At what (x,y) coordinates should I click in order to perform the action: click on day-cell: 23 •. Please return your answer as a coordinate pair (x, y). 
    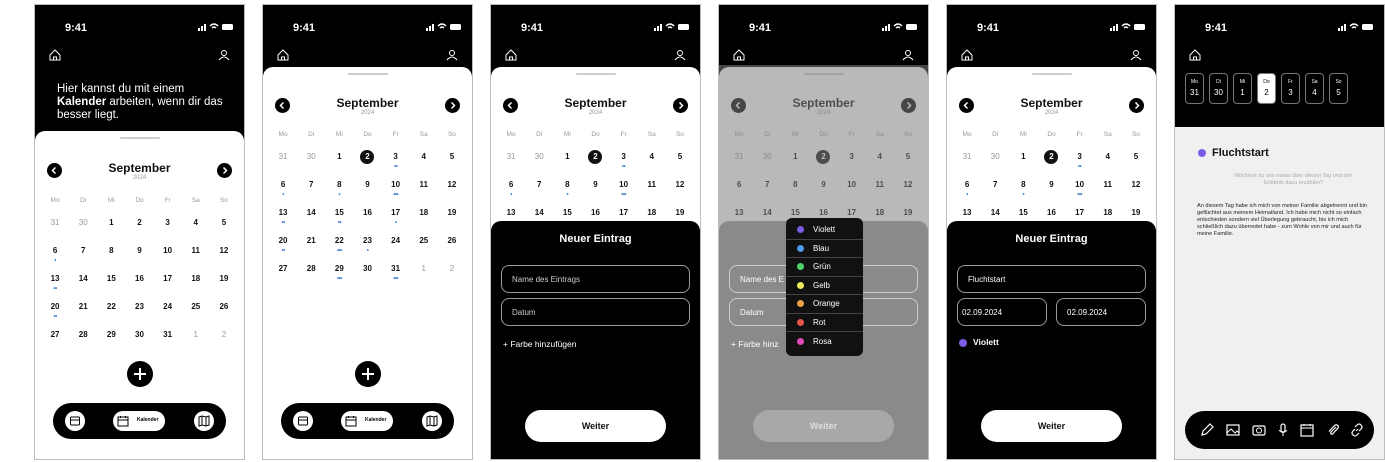
    Looking at the image, I should click on (367, 244).